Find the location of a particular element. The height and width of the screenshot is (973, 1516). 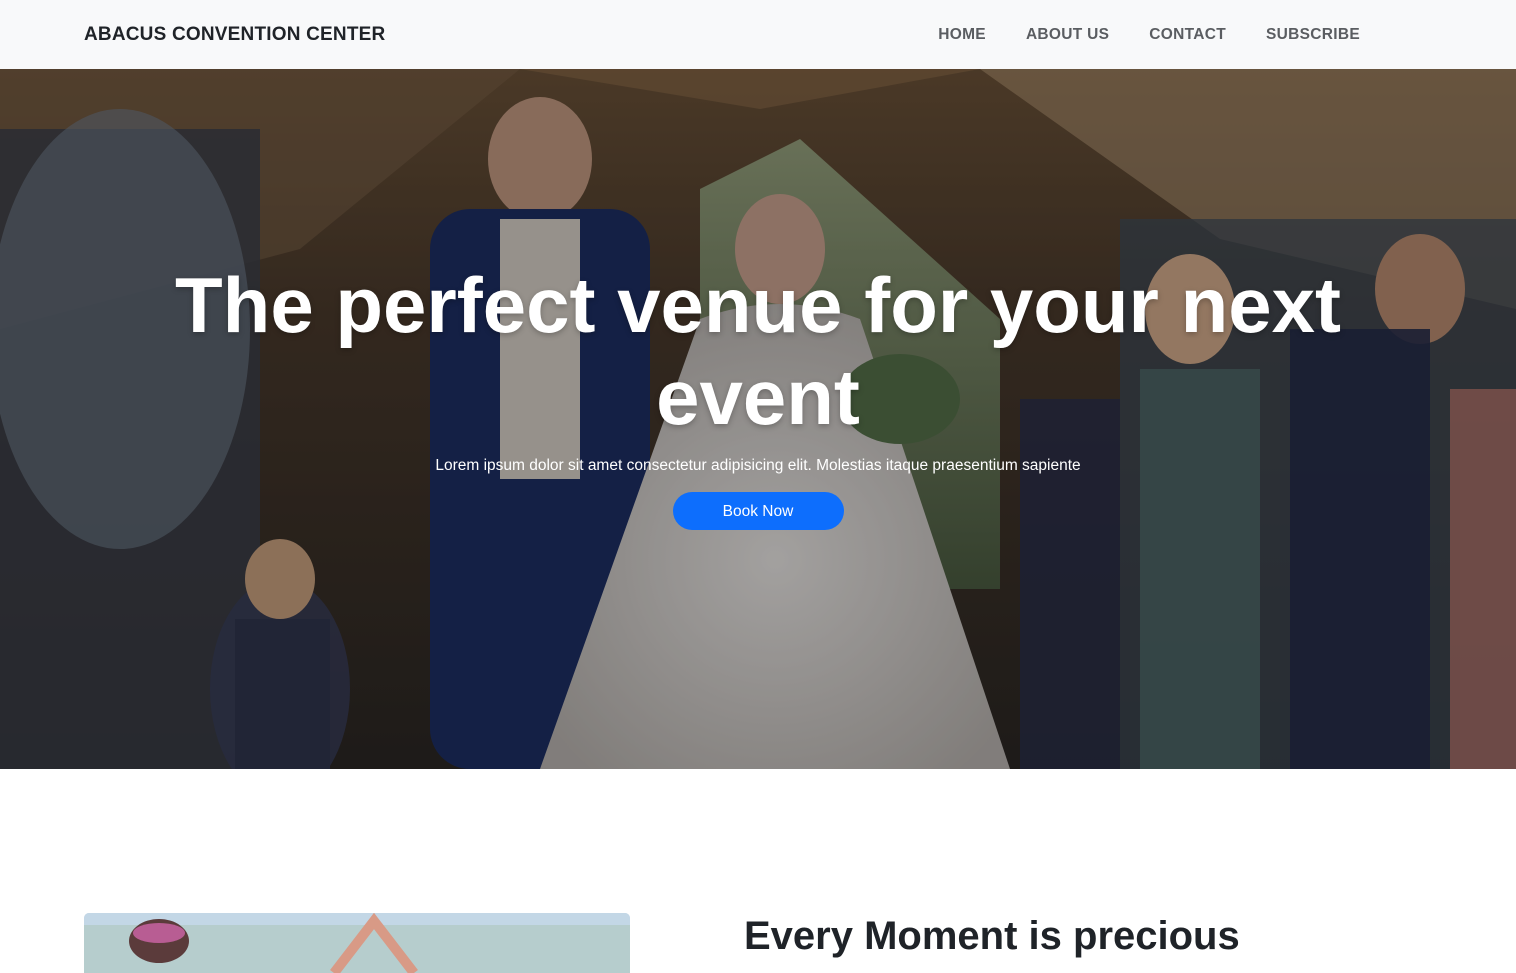

about-heading: Every Moment is precious is located at coordinates (992, 936).